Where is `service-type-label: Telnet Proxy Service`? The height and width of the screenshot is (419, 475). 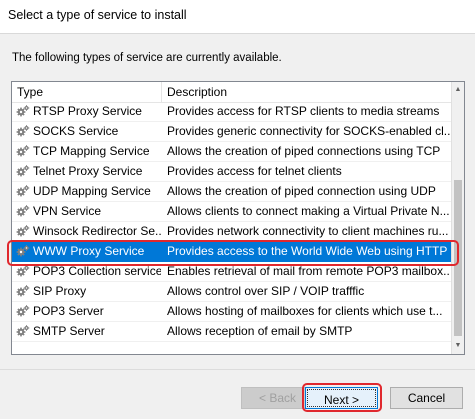 service-type-label: Telnet Proxy Service is located at coordinates (88, 171).